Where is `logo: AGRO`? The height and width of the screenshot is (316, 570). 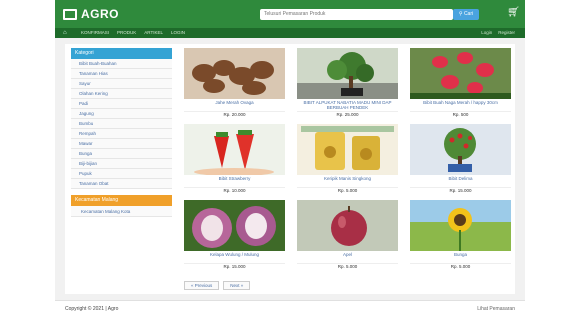
logo: AGRO is located at coordinates (94, 14).